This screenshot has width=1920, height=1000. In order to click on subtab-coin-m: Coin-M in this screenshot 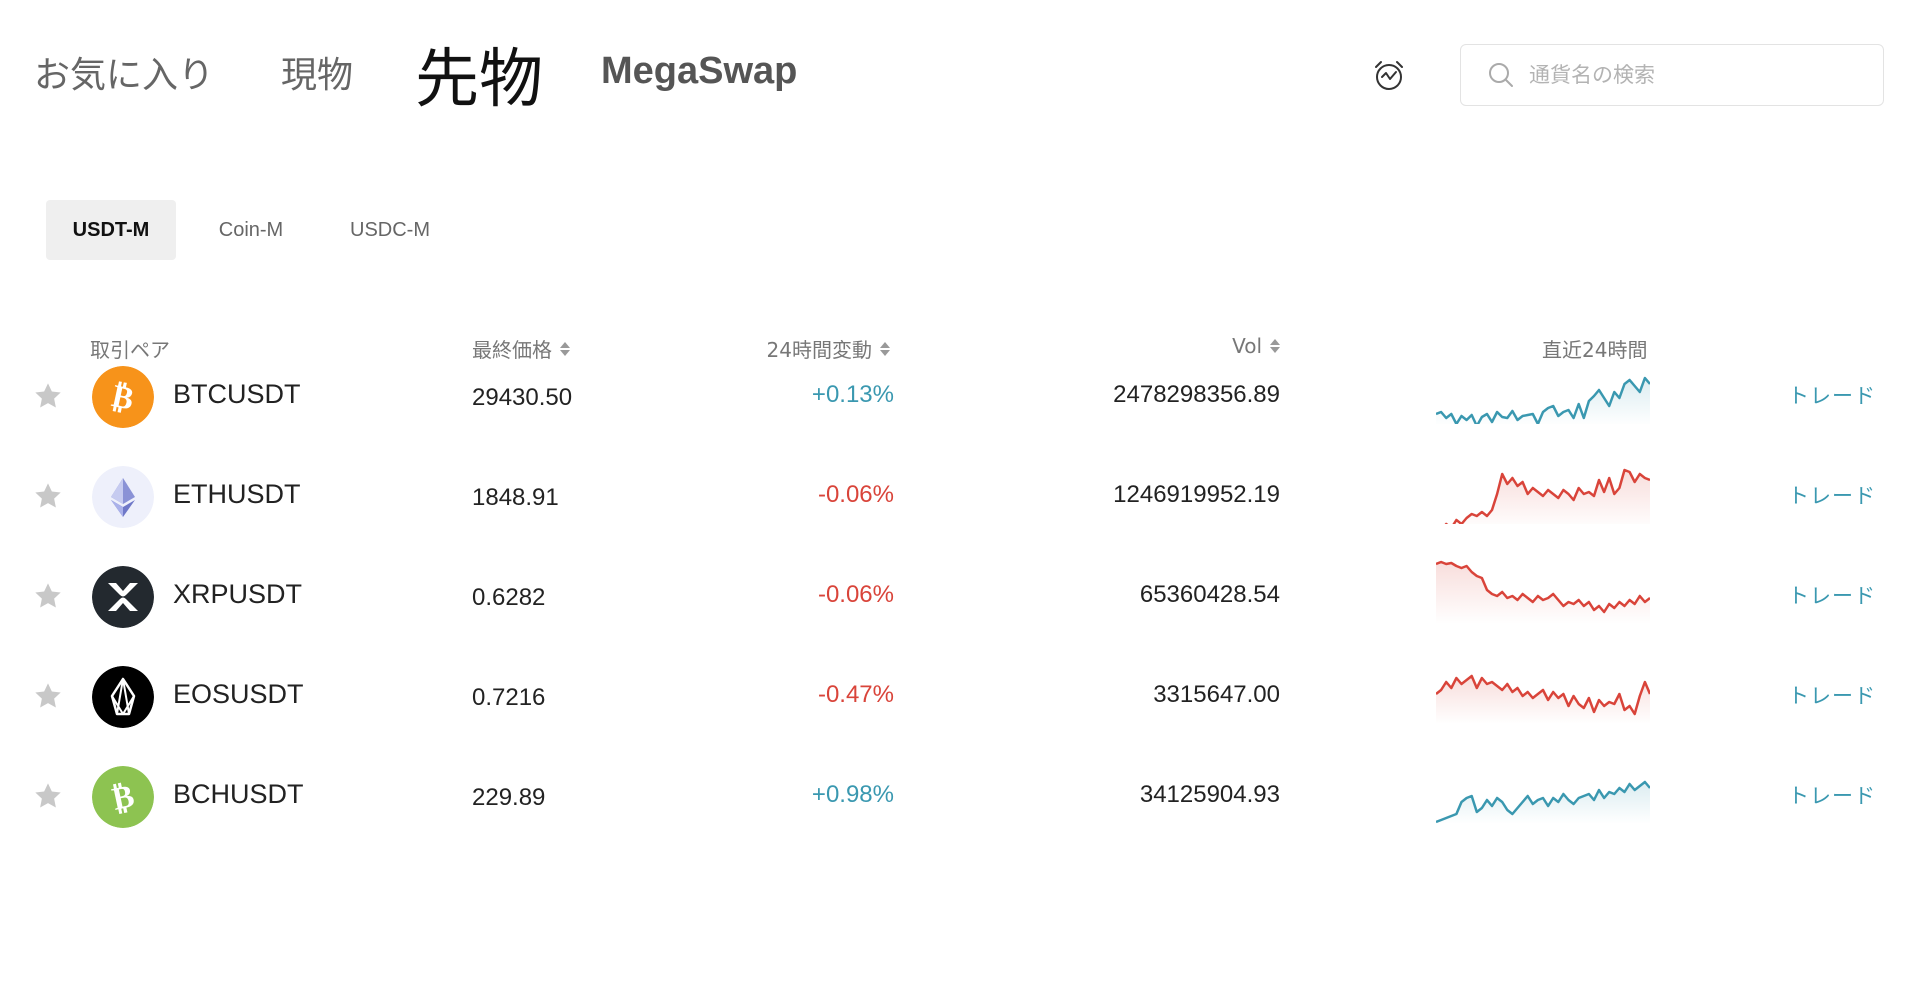, I will do `click(251, 230)`.